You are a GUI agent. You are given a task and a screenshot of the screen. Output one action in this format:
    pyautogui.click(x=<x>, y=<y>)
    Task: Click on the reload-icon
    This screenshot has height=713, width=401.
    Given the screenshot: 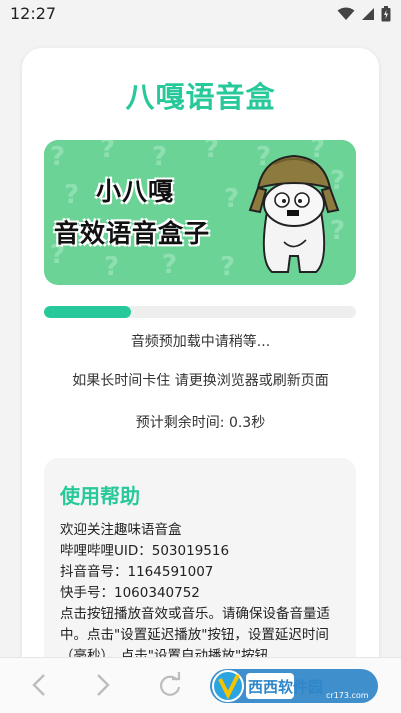 What is the action you would take?
    pyautogui.click(x=170, y=685)
    